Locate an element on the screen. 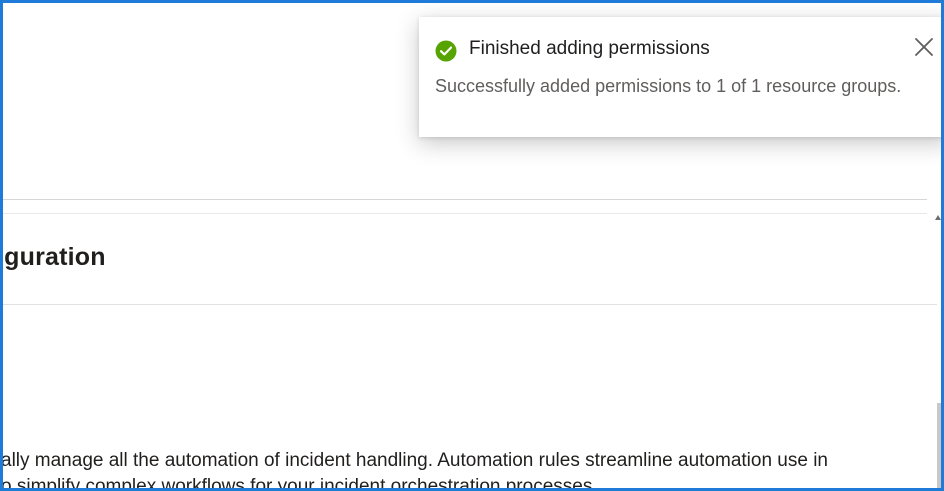 The height and width of the screenshot is (491, 944). scrollbar-thumb is located at coordinates (939, 445).